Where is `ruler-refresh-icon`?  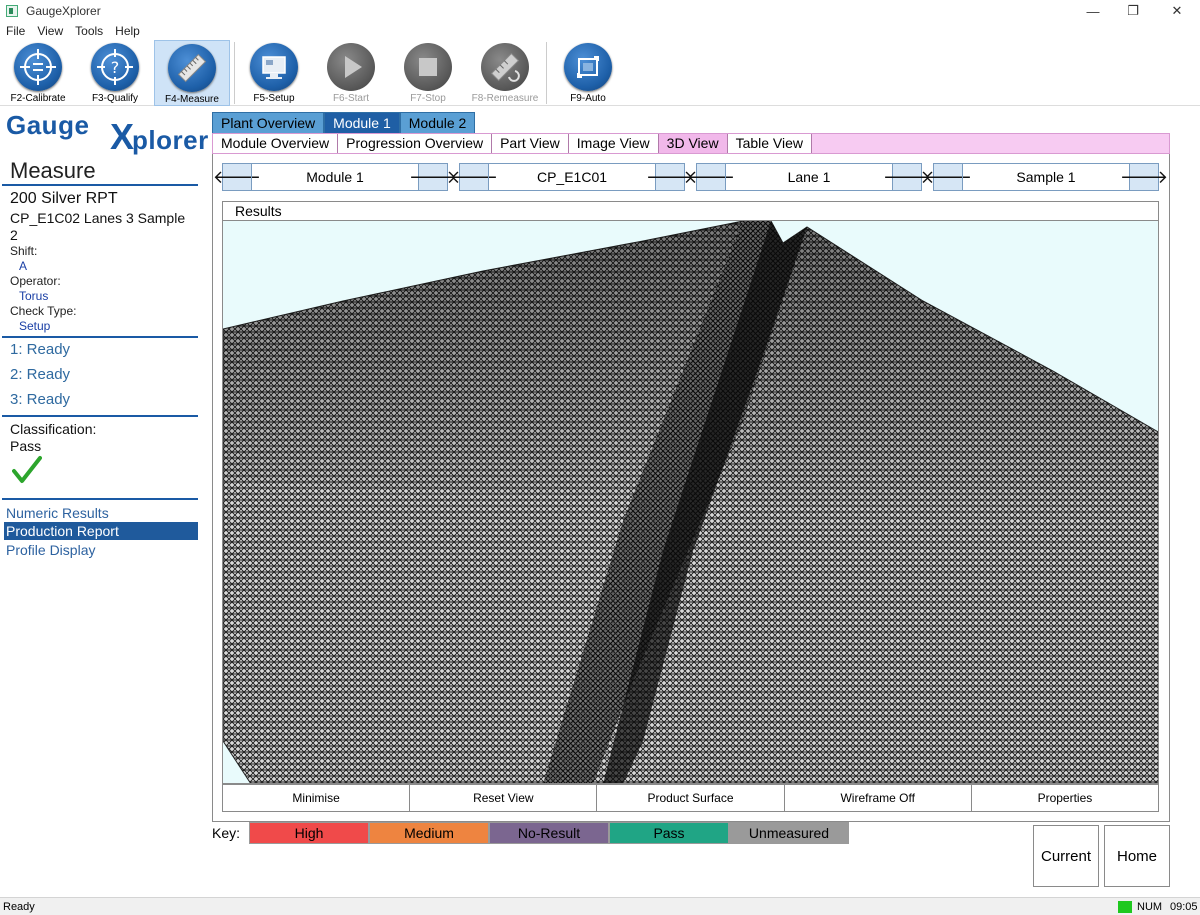
ruler-refresh-icon is located at coordinates (505, 67).